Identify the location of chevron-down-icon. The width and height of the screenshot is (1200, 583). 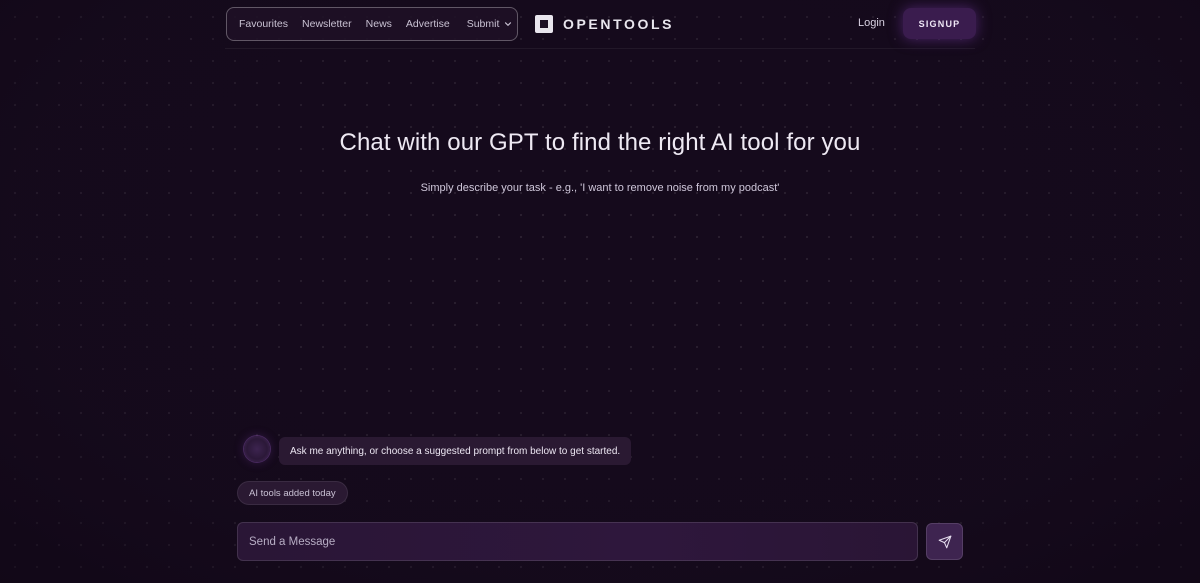
(508, 24).